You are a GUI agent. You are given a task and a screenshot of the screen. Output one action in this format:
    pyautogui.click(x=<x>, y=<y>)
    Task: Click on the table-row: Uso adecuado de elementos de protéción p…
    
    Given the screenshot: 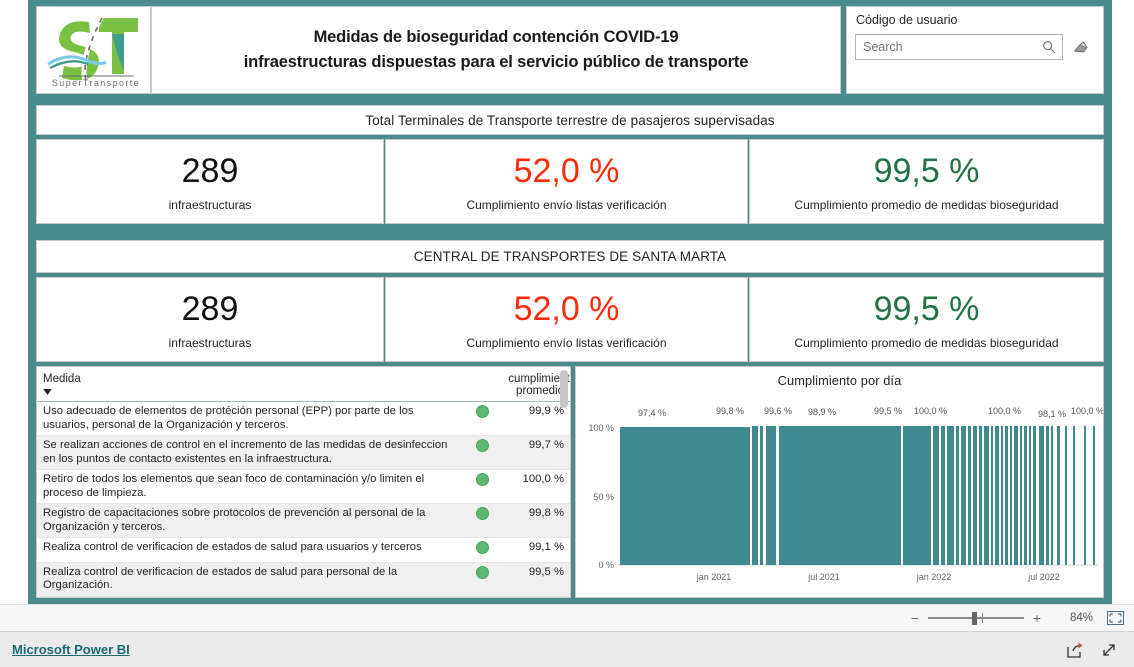 What is the action you would take?
    pyautogui.click(x=303, y=418)
    